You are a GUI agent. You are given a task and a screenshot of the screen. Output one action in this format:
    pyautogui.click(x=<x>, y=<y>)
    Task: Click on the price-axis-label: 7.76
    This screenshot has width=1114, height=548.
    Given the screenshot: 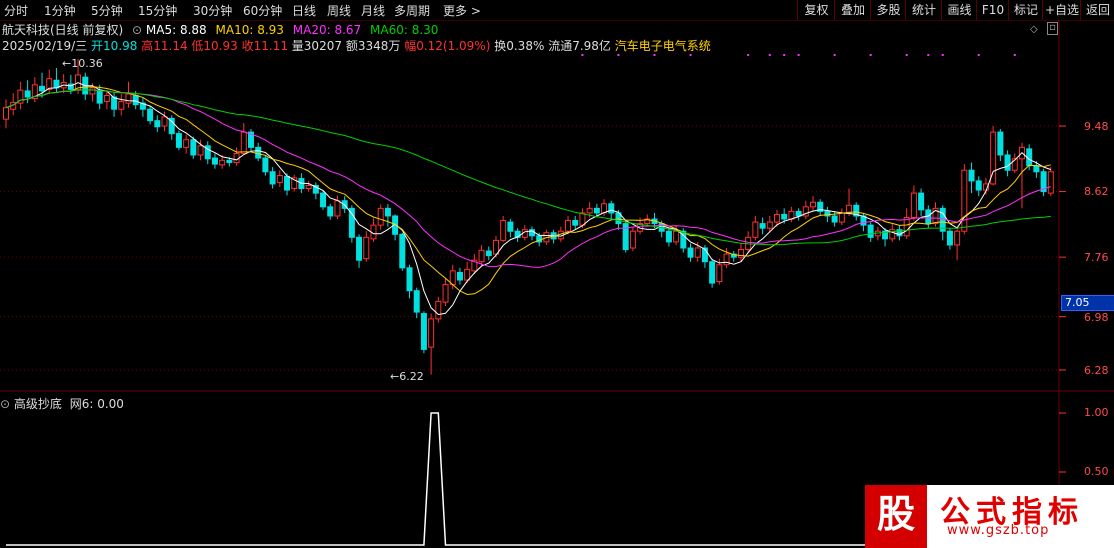 What is the action you would take?
    pyautogui.click(x=1096, y=257)
    